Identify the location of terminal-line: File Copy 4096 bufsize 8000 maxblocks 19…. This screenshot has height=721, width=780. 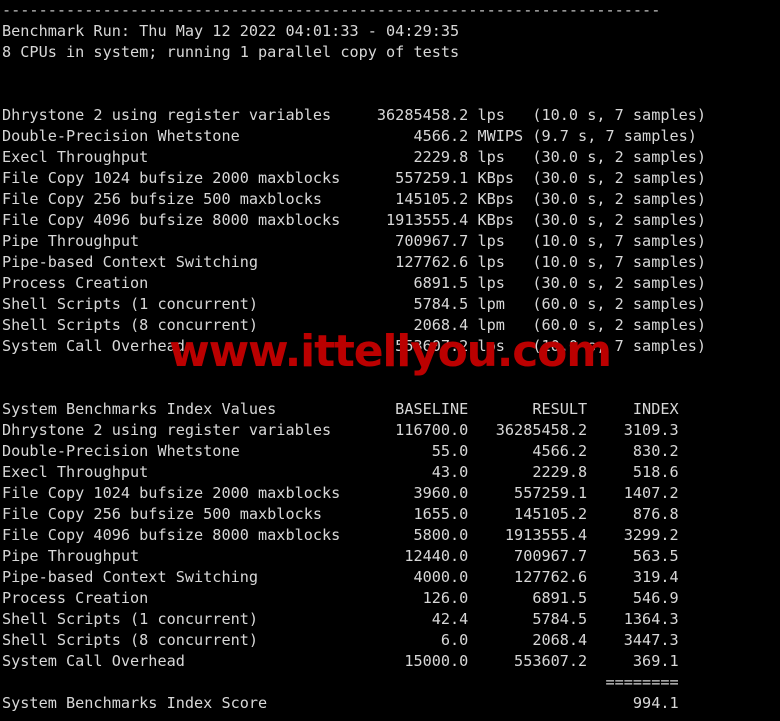
(354, 220).